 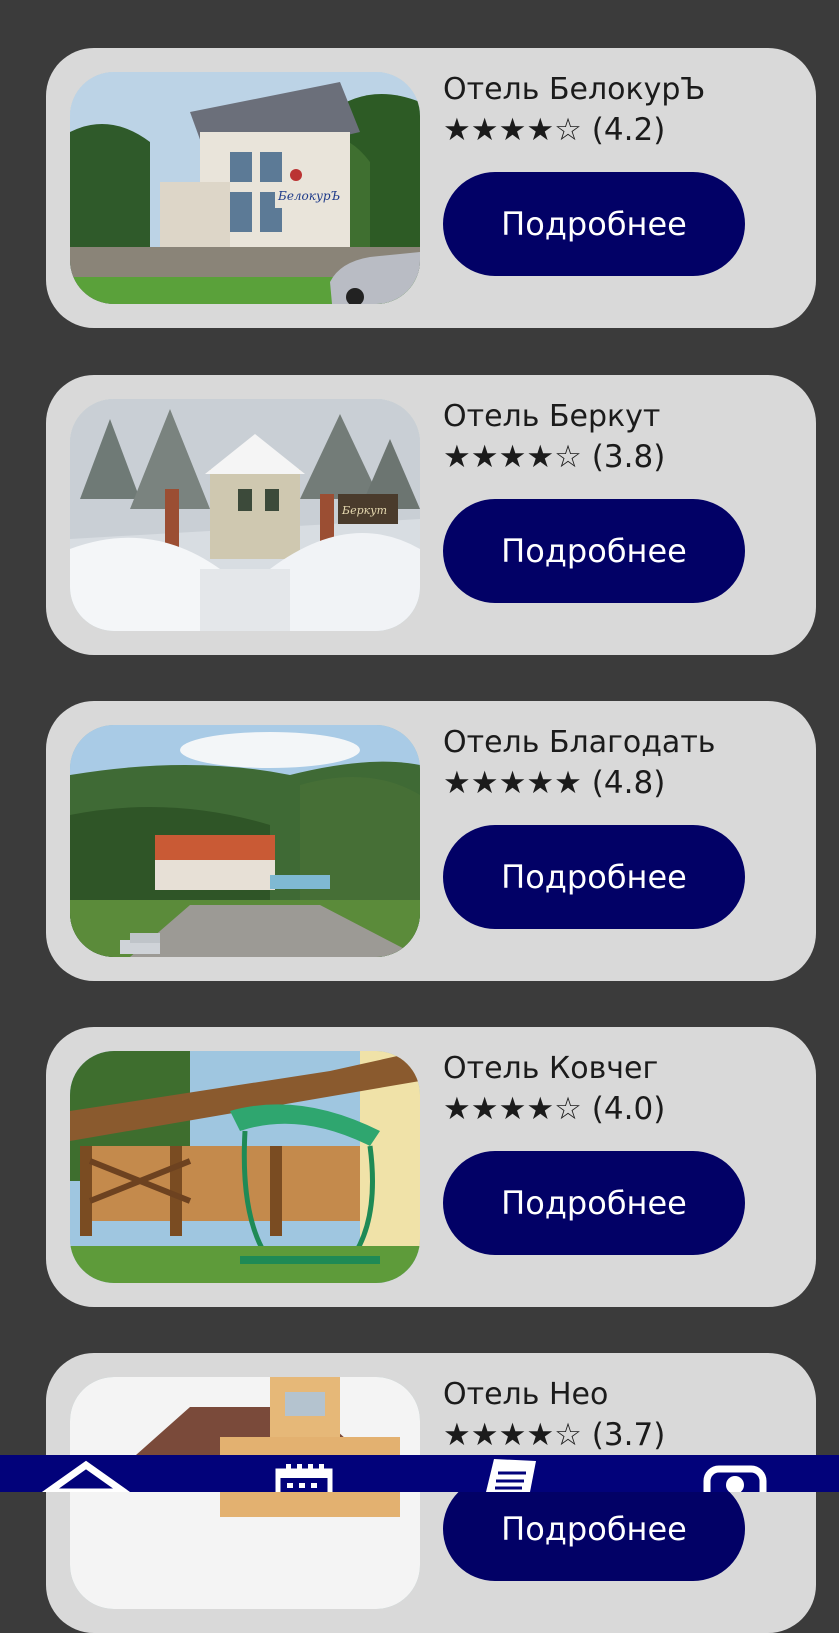 I want to click on hotel-photo: БелокурЪ, so click(x=245, y=188).